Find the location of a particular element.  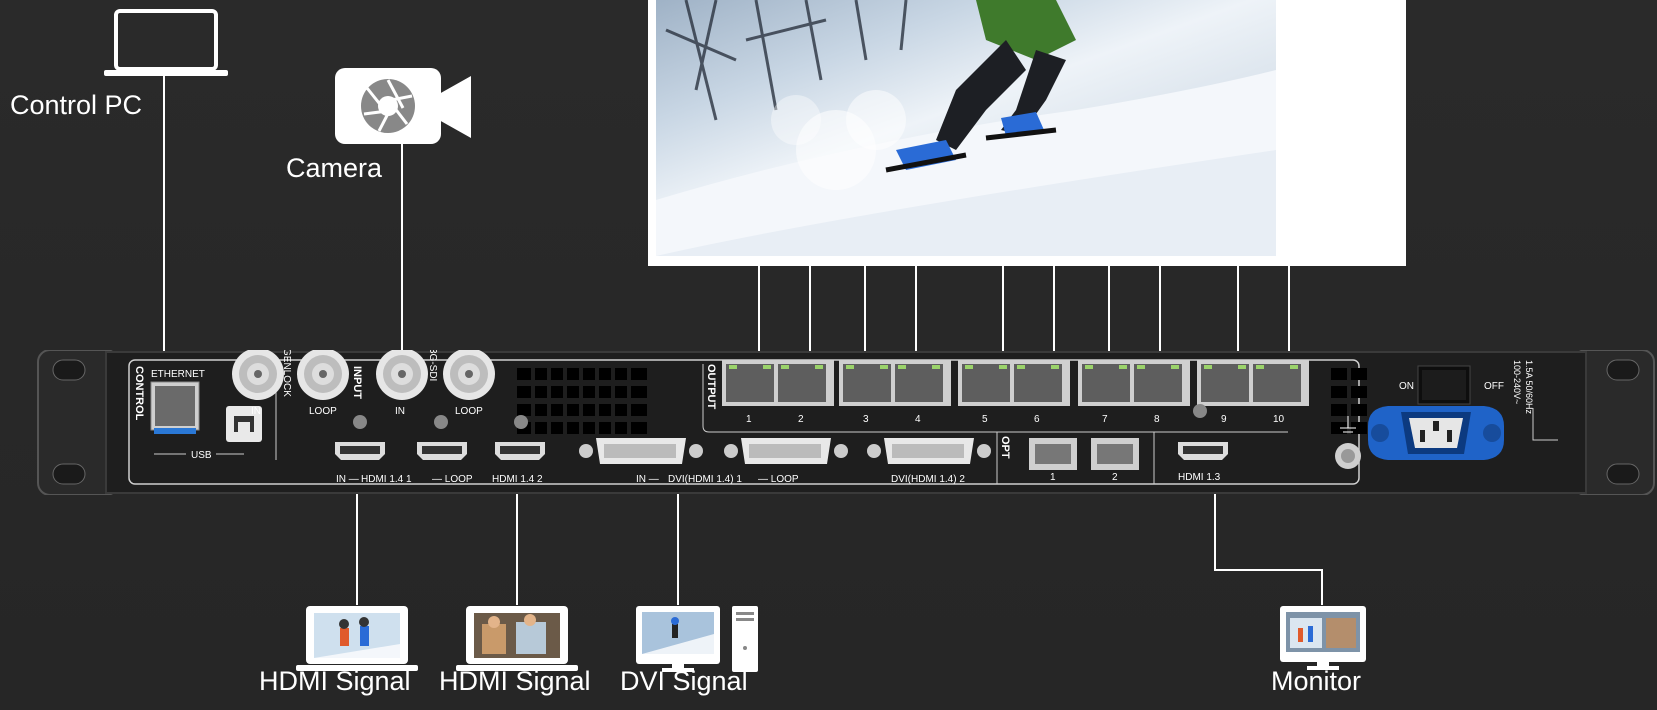

desktop-computer-icon is located at coordinates (697, 639).